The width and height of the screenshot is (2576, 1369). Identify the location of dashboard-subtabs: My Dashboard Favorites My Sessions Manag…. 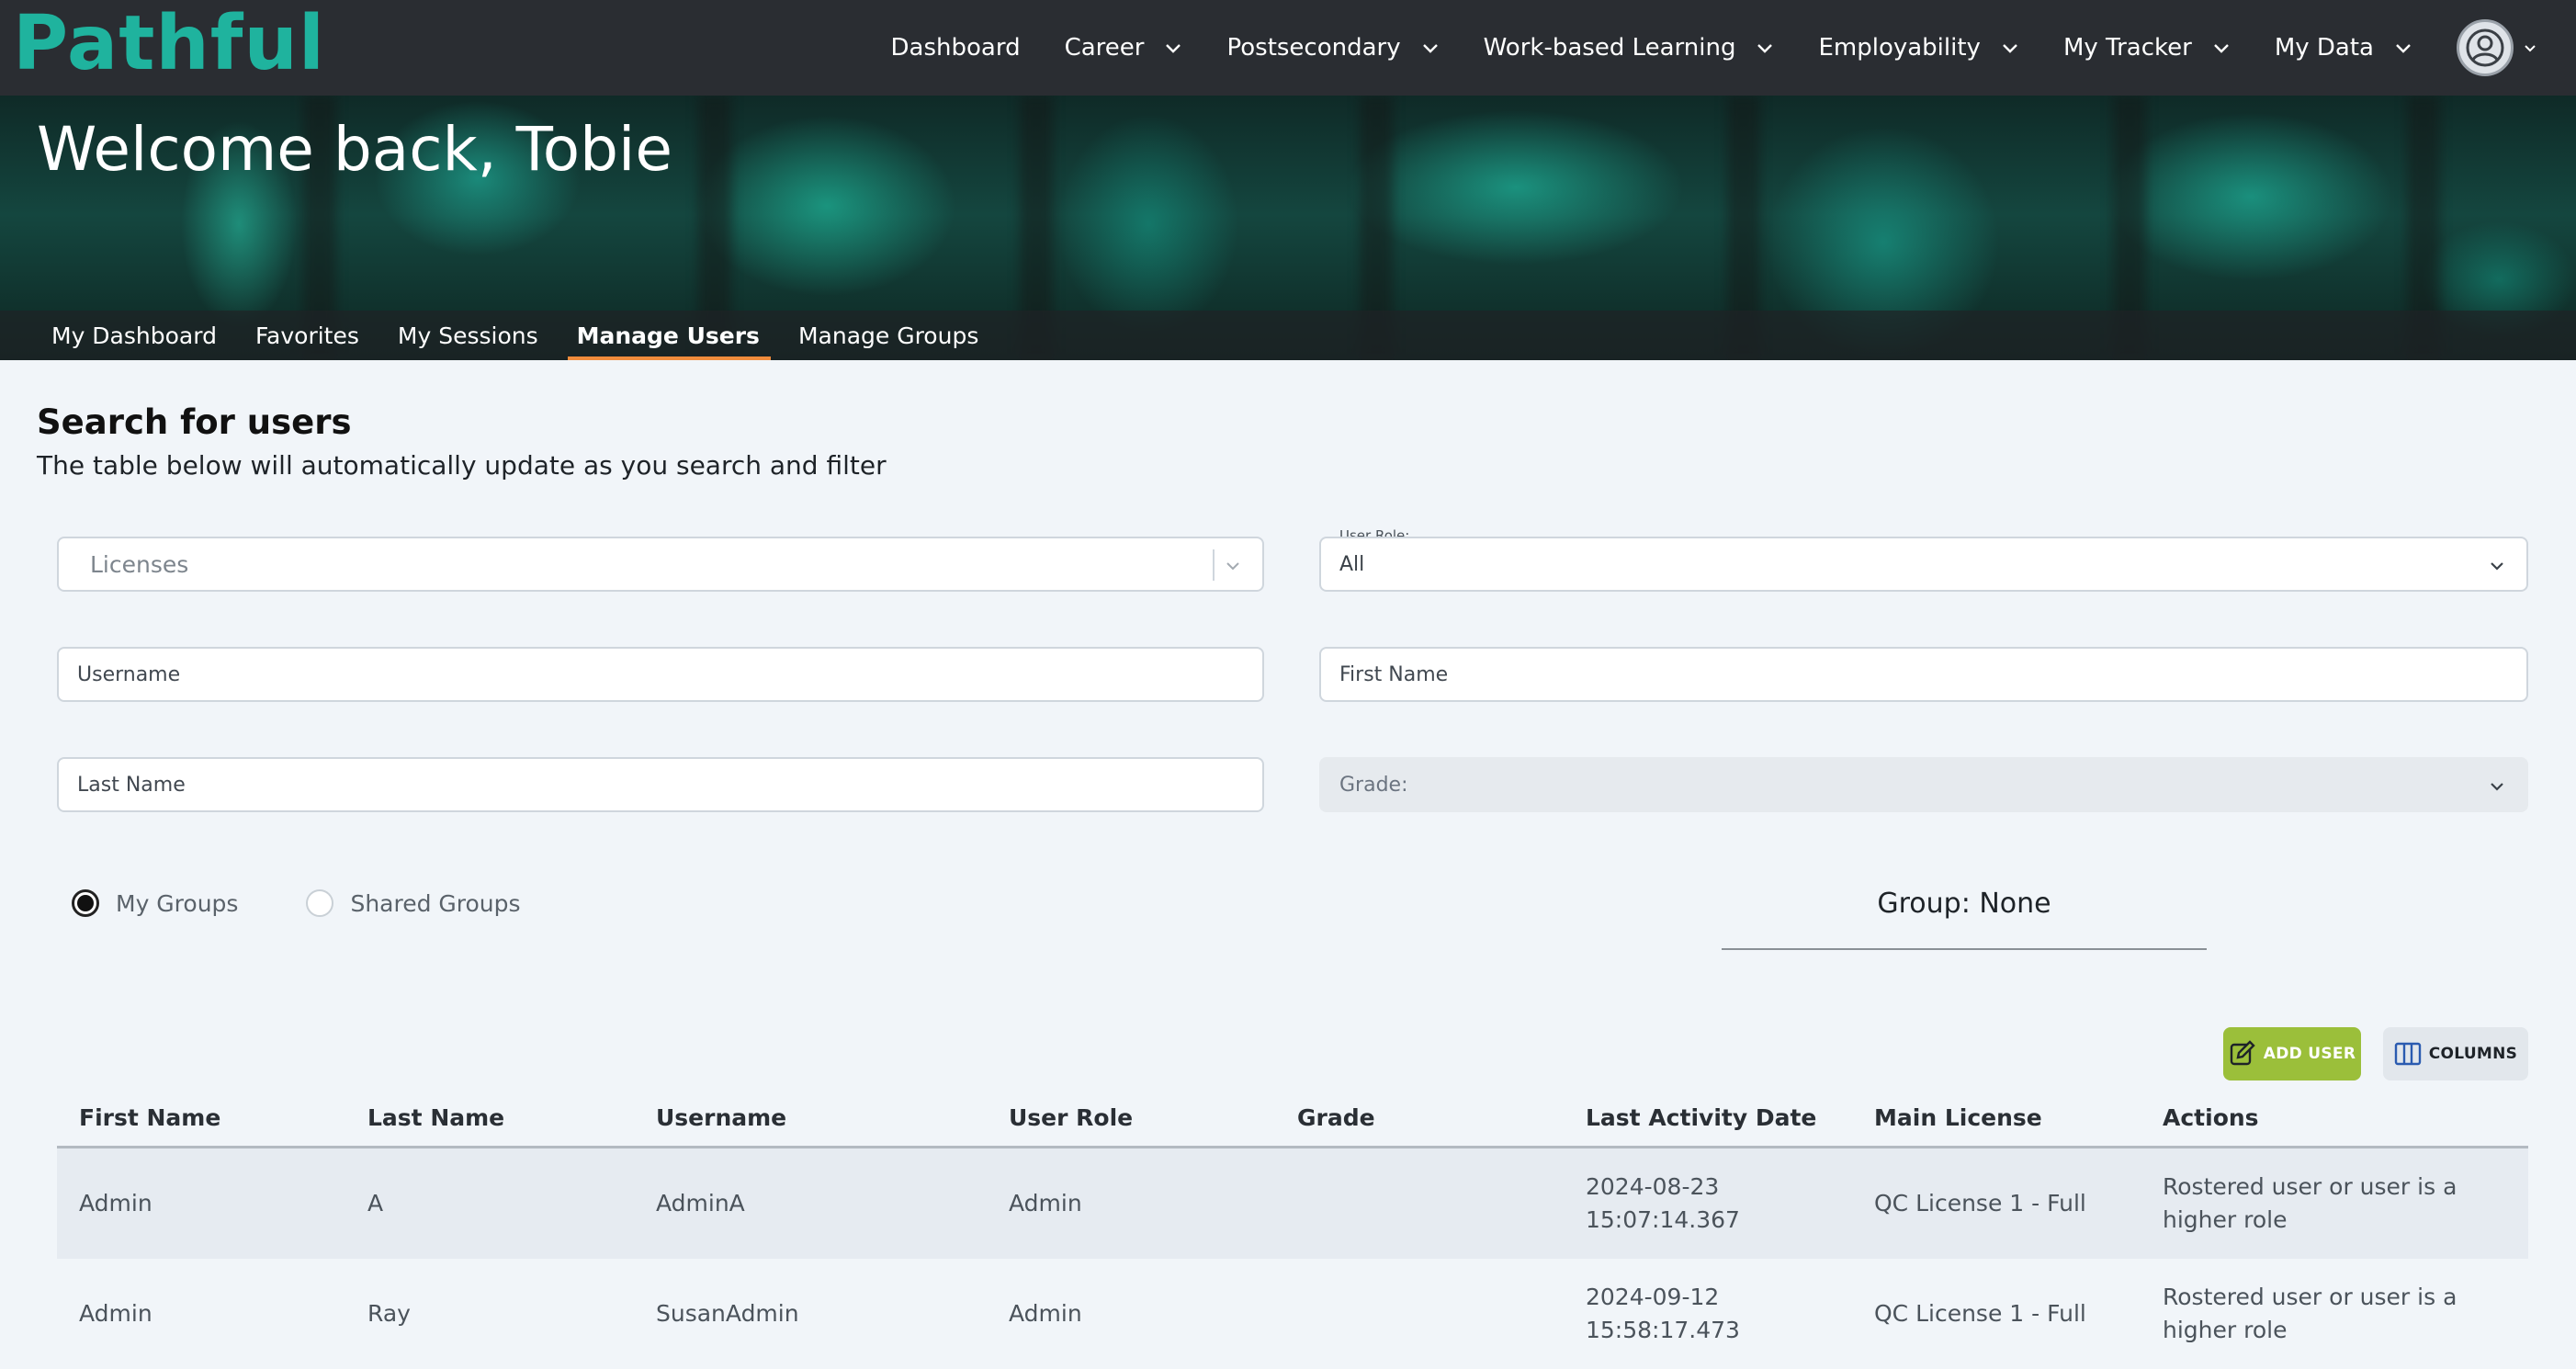
(1288, 335).